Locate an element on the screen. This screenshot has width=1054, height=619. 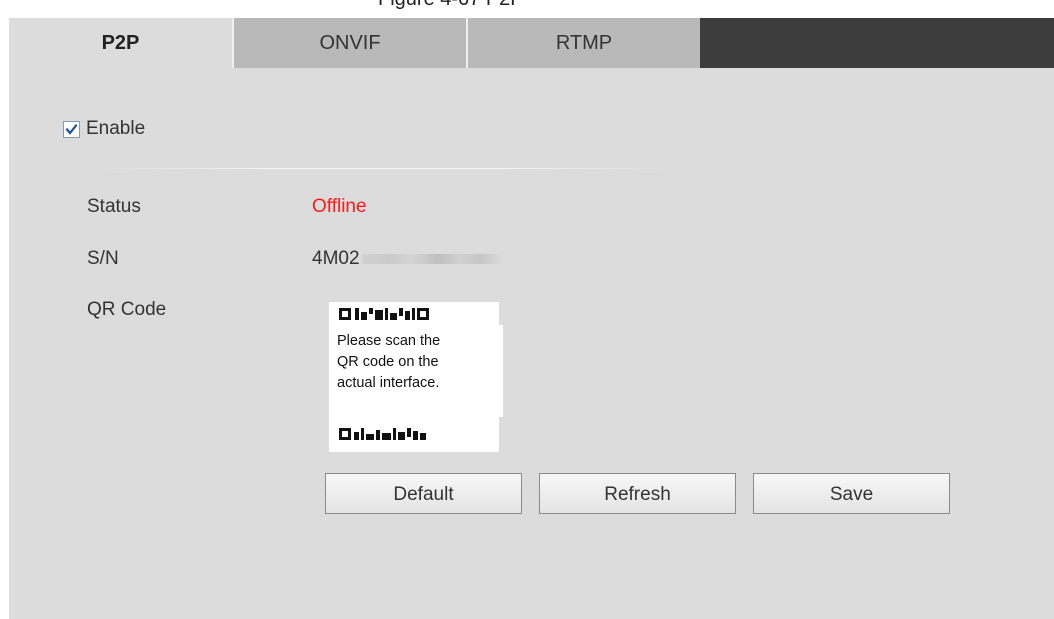
checkmark-icon is located at coordinates (71, 129).